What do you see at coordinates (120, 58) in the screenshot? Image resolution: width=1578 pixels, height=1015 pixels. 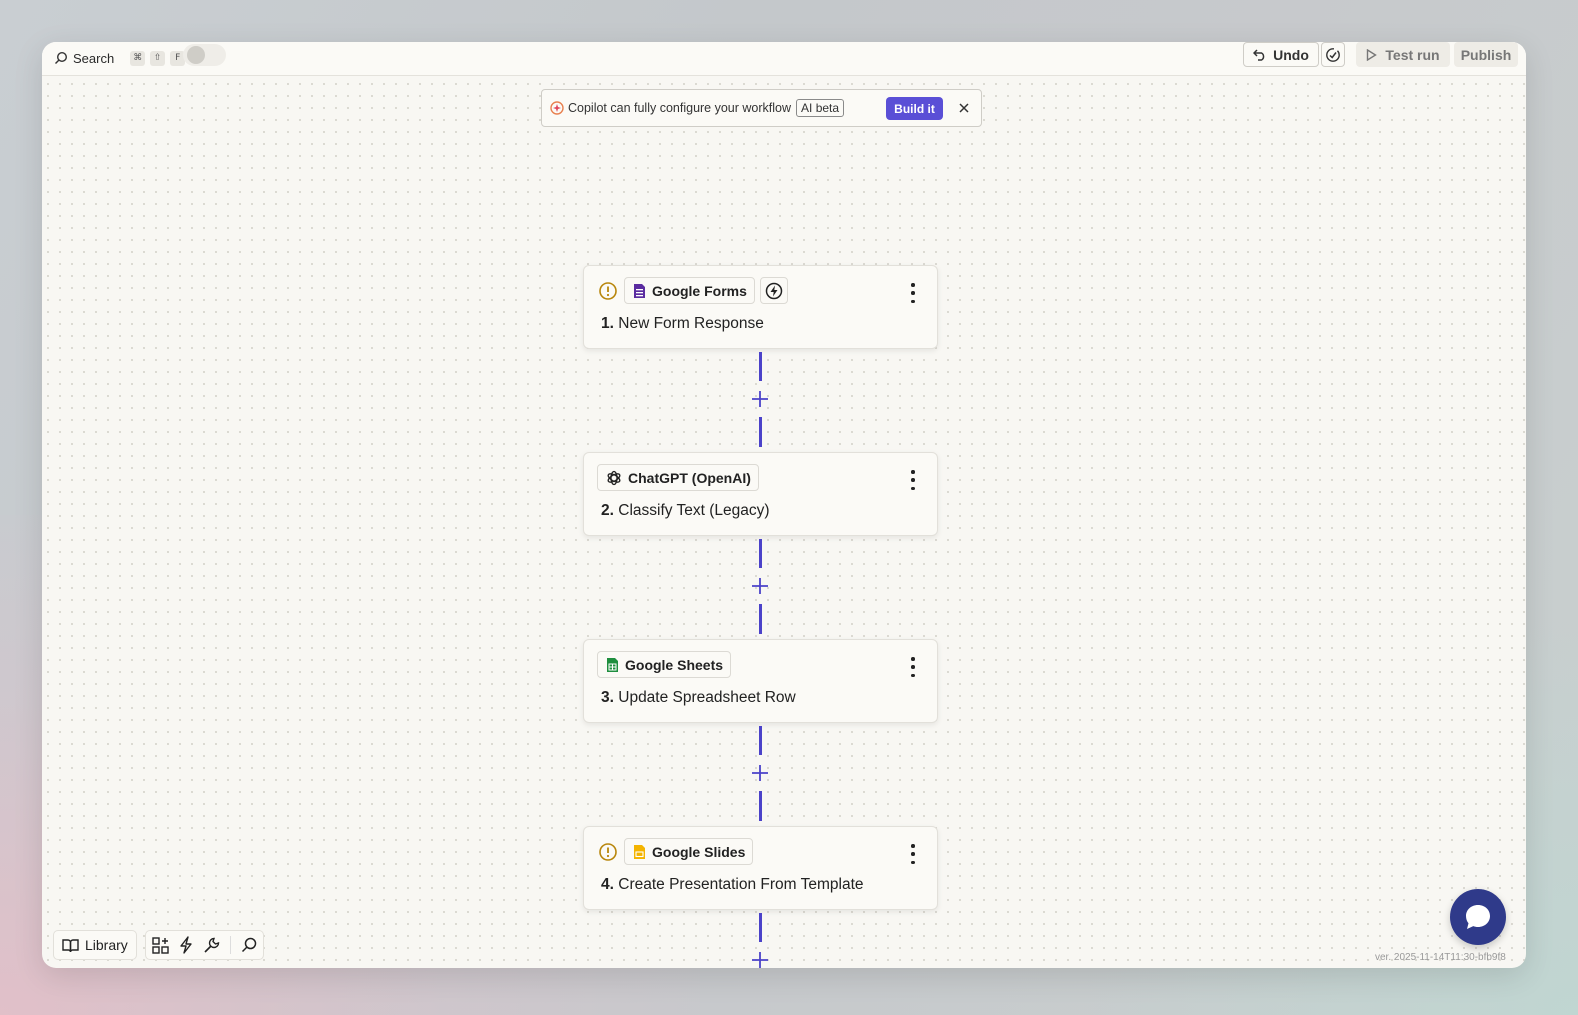 I see `search-button: Search ⌘ ⇧ F` at bounding box center [120, 58].